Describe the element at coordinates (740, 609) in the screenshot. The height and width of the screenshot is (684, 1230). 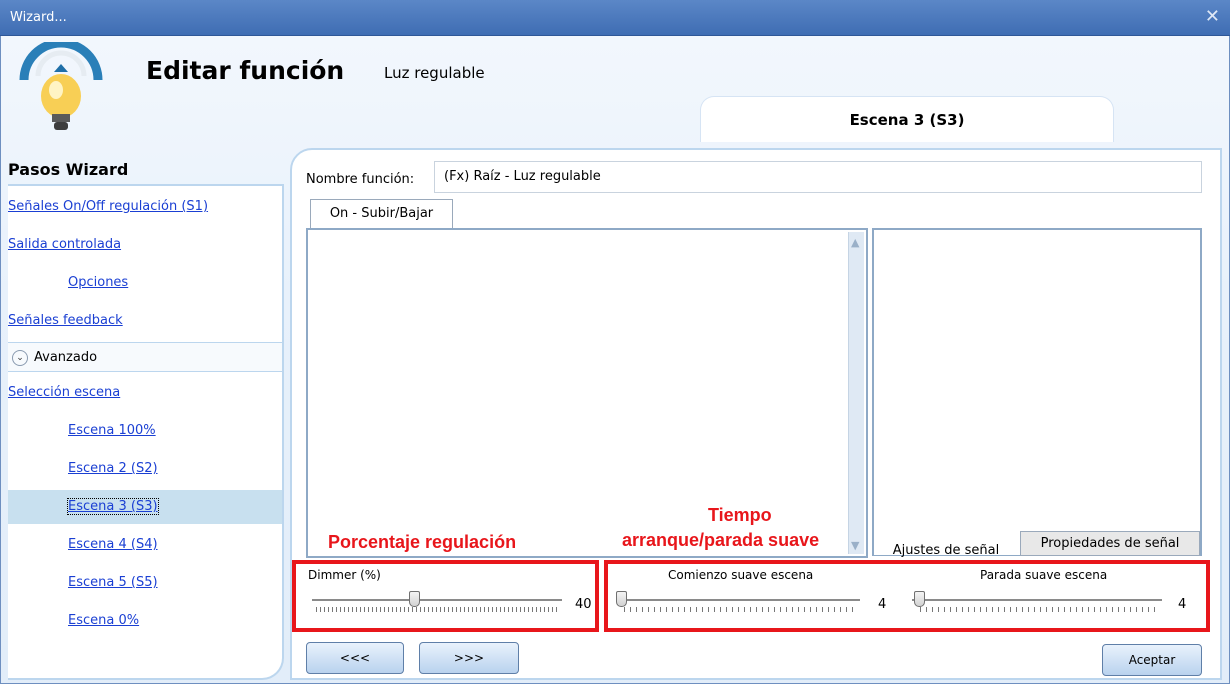
I see `soft-start-ticks` at that location.